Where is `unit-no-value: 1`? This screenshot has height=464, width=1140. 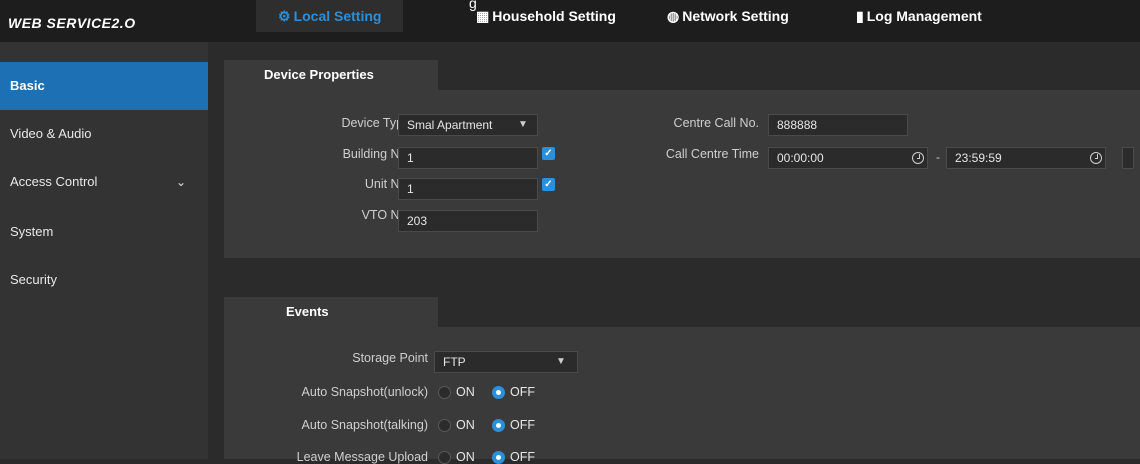
unit-no-value: 1 is located at coordinates (410, 189).